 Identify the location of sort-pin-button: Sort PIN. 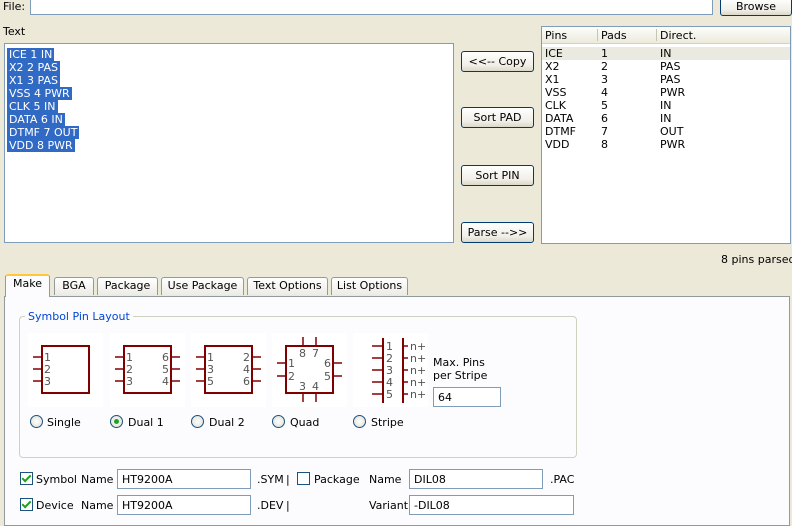
(497, 175).